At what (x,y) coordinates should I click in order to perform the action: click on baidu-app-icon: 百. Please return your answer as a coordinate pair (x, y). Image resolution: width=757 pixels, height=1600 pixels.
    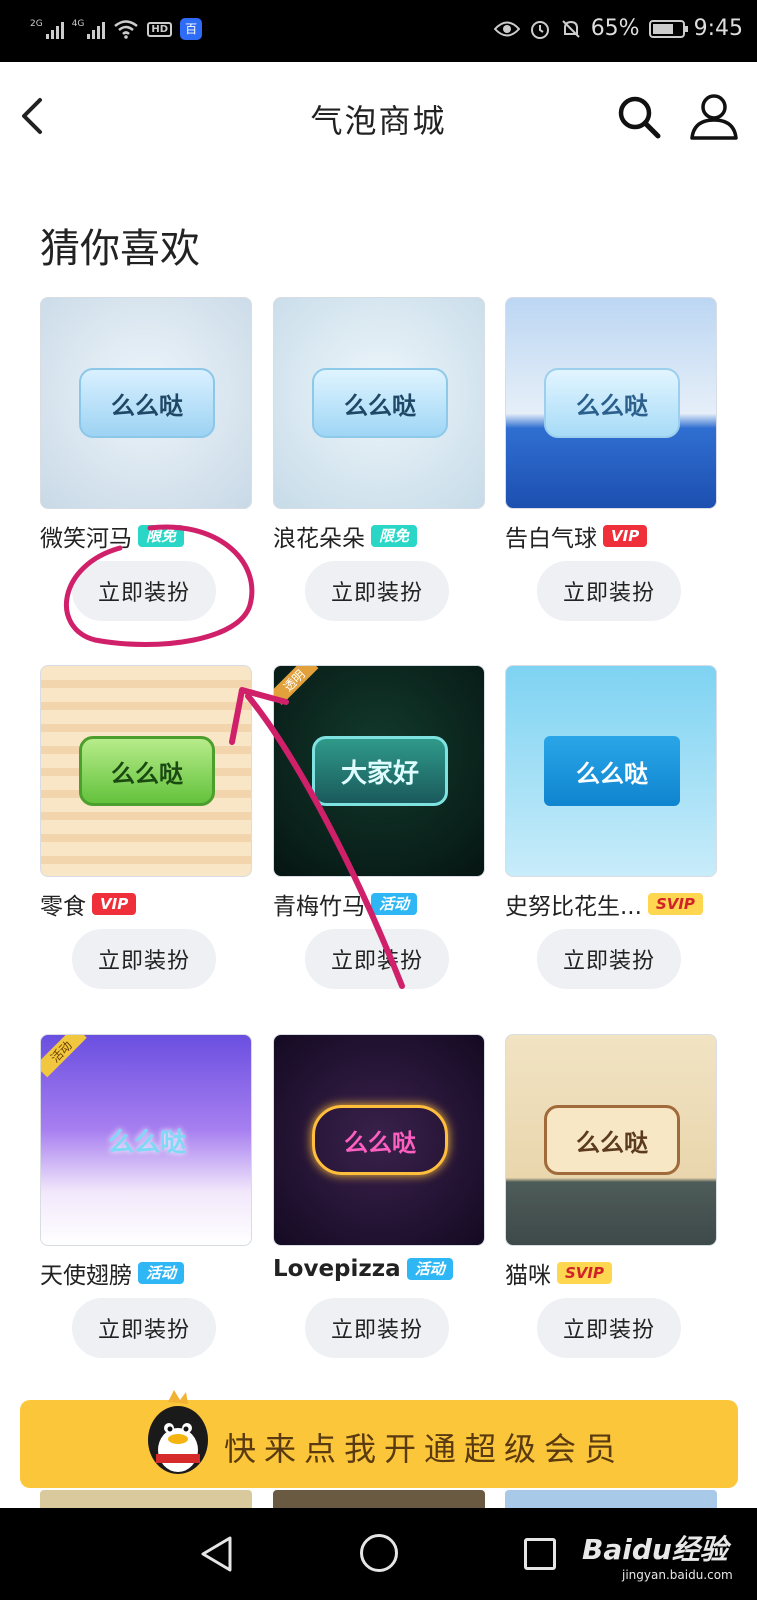
    Looking at the image, I should click on (191, 29).